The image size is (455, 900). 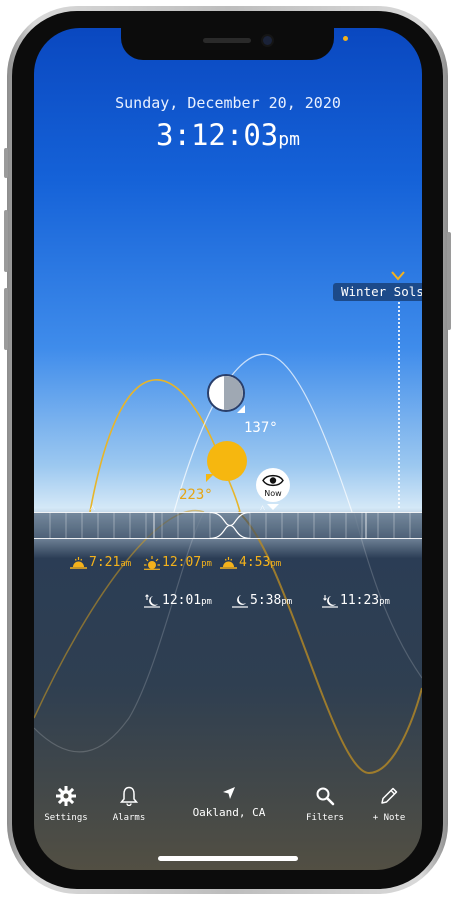 What do you see at coordinates (325, 796) in the screenshot?
I see `search-icon` at bounding box center [325, 796].